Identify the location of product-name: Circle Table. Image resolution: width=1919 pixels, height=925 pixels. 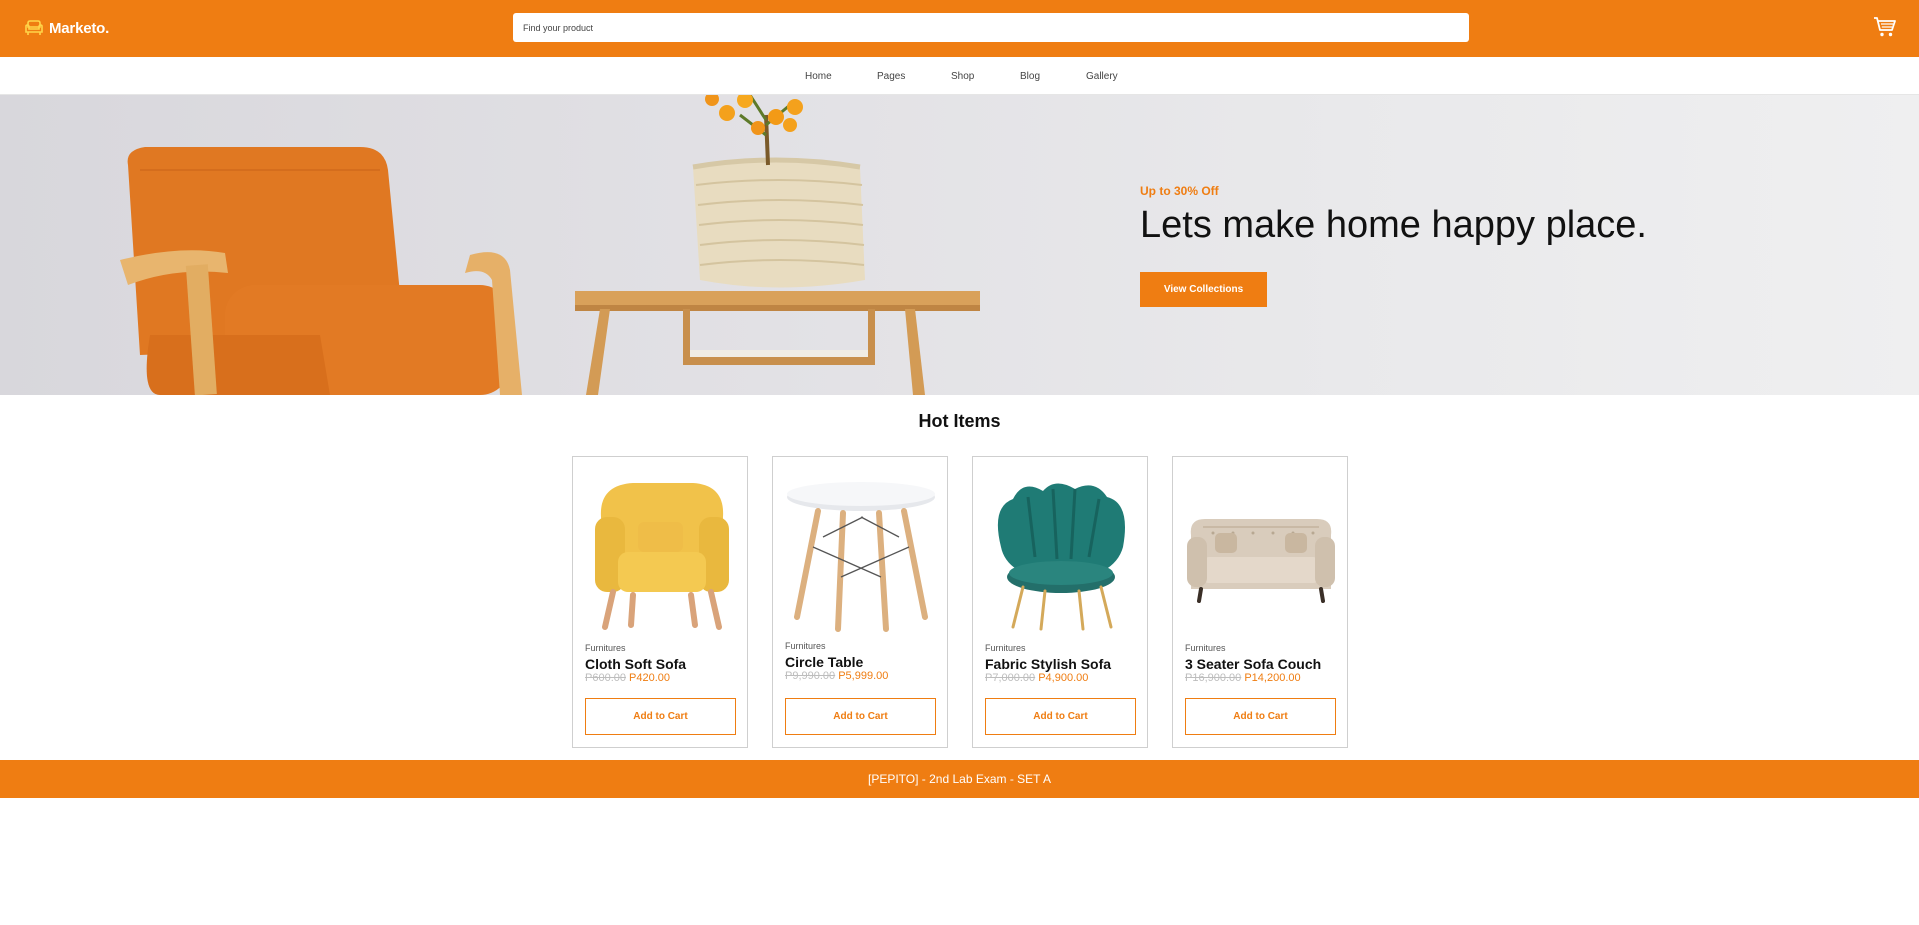
(824, 662).